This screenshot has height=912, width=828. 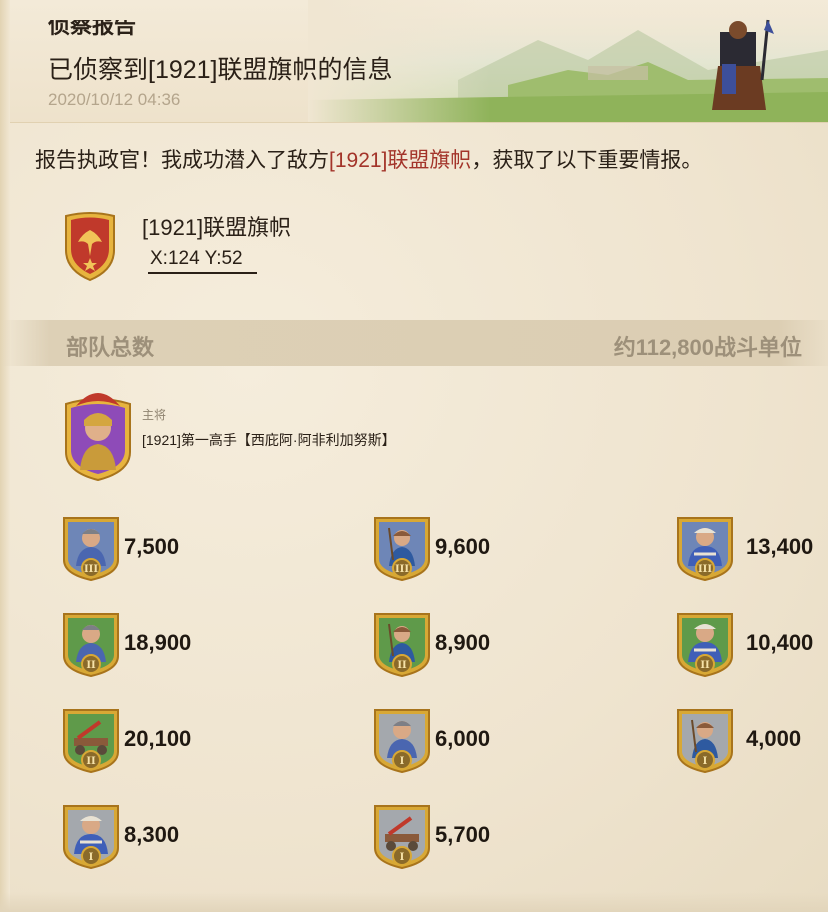 I want to click on coordinates-link: X:124 Y:52, so click(x=202, y=261).